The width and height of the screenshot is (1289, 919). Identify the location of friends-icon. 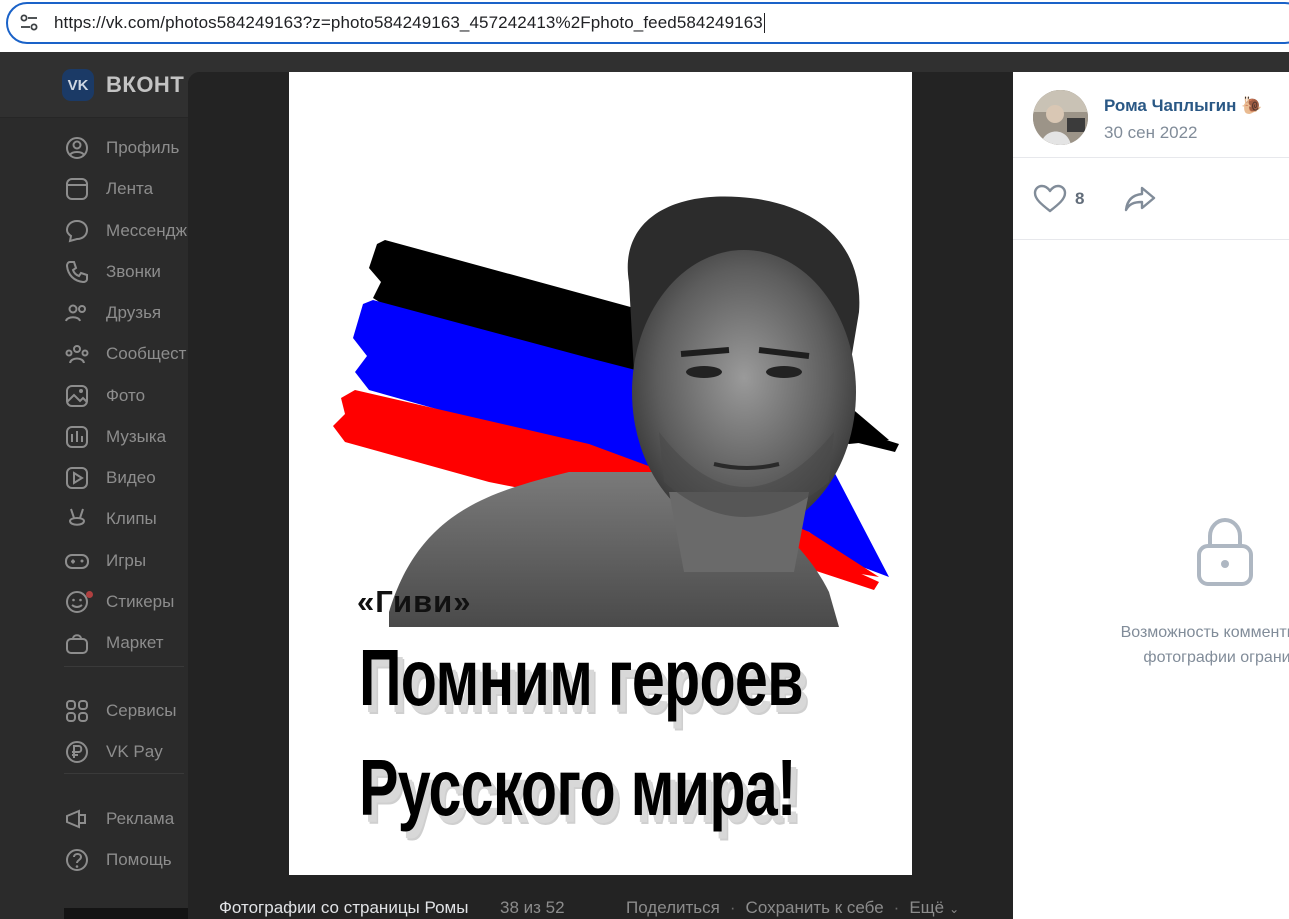
(77, 313).